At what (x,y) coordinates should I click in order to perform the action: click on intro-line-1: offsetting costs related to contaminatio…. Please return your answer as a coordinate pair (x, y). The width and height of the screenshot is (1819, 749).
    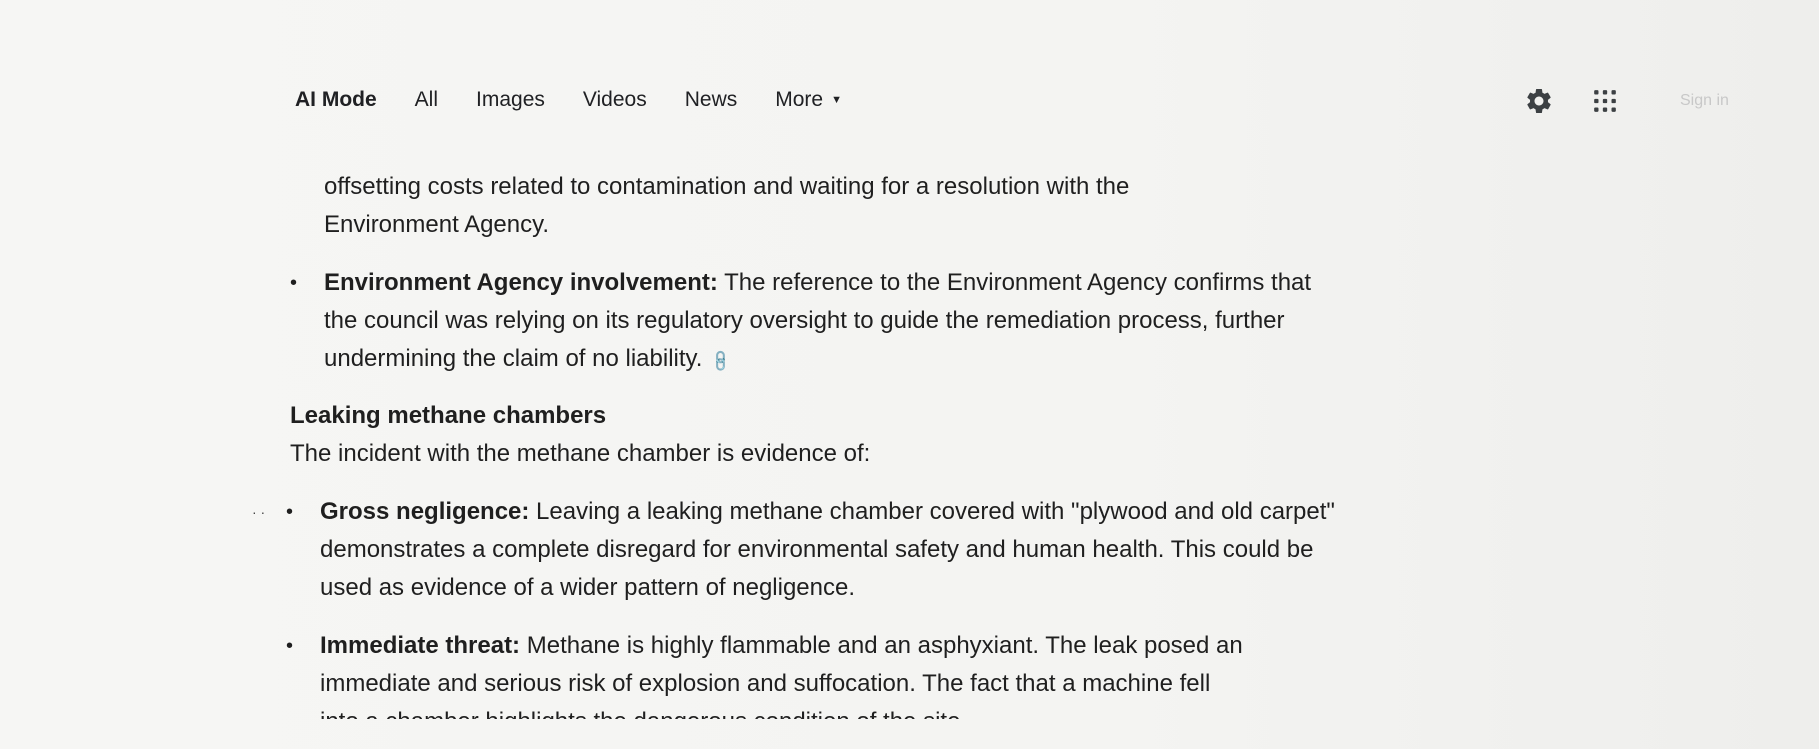
    Looking at the image, I should click on (727, 186).